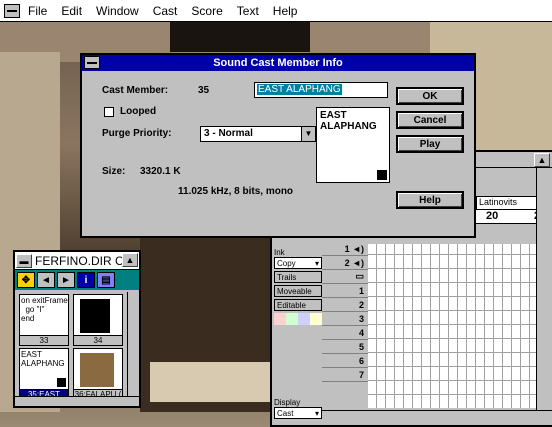 The height and width of the screenshot is (427, 552). I want to click on play-button: Play, so click(430, 144).